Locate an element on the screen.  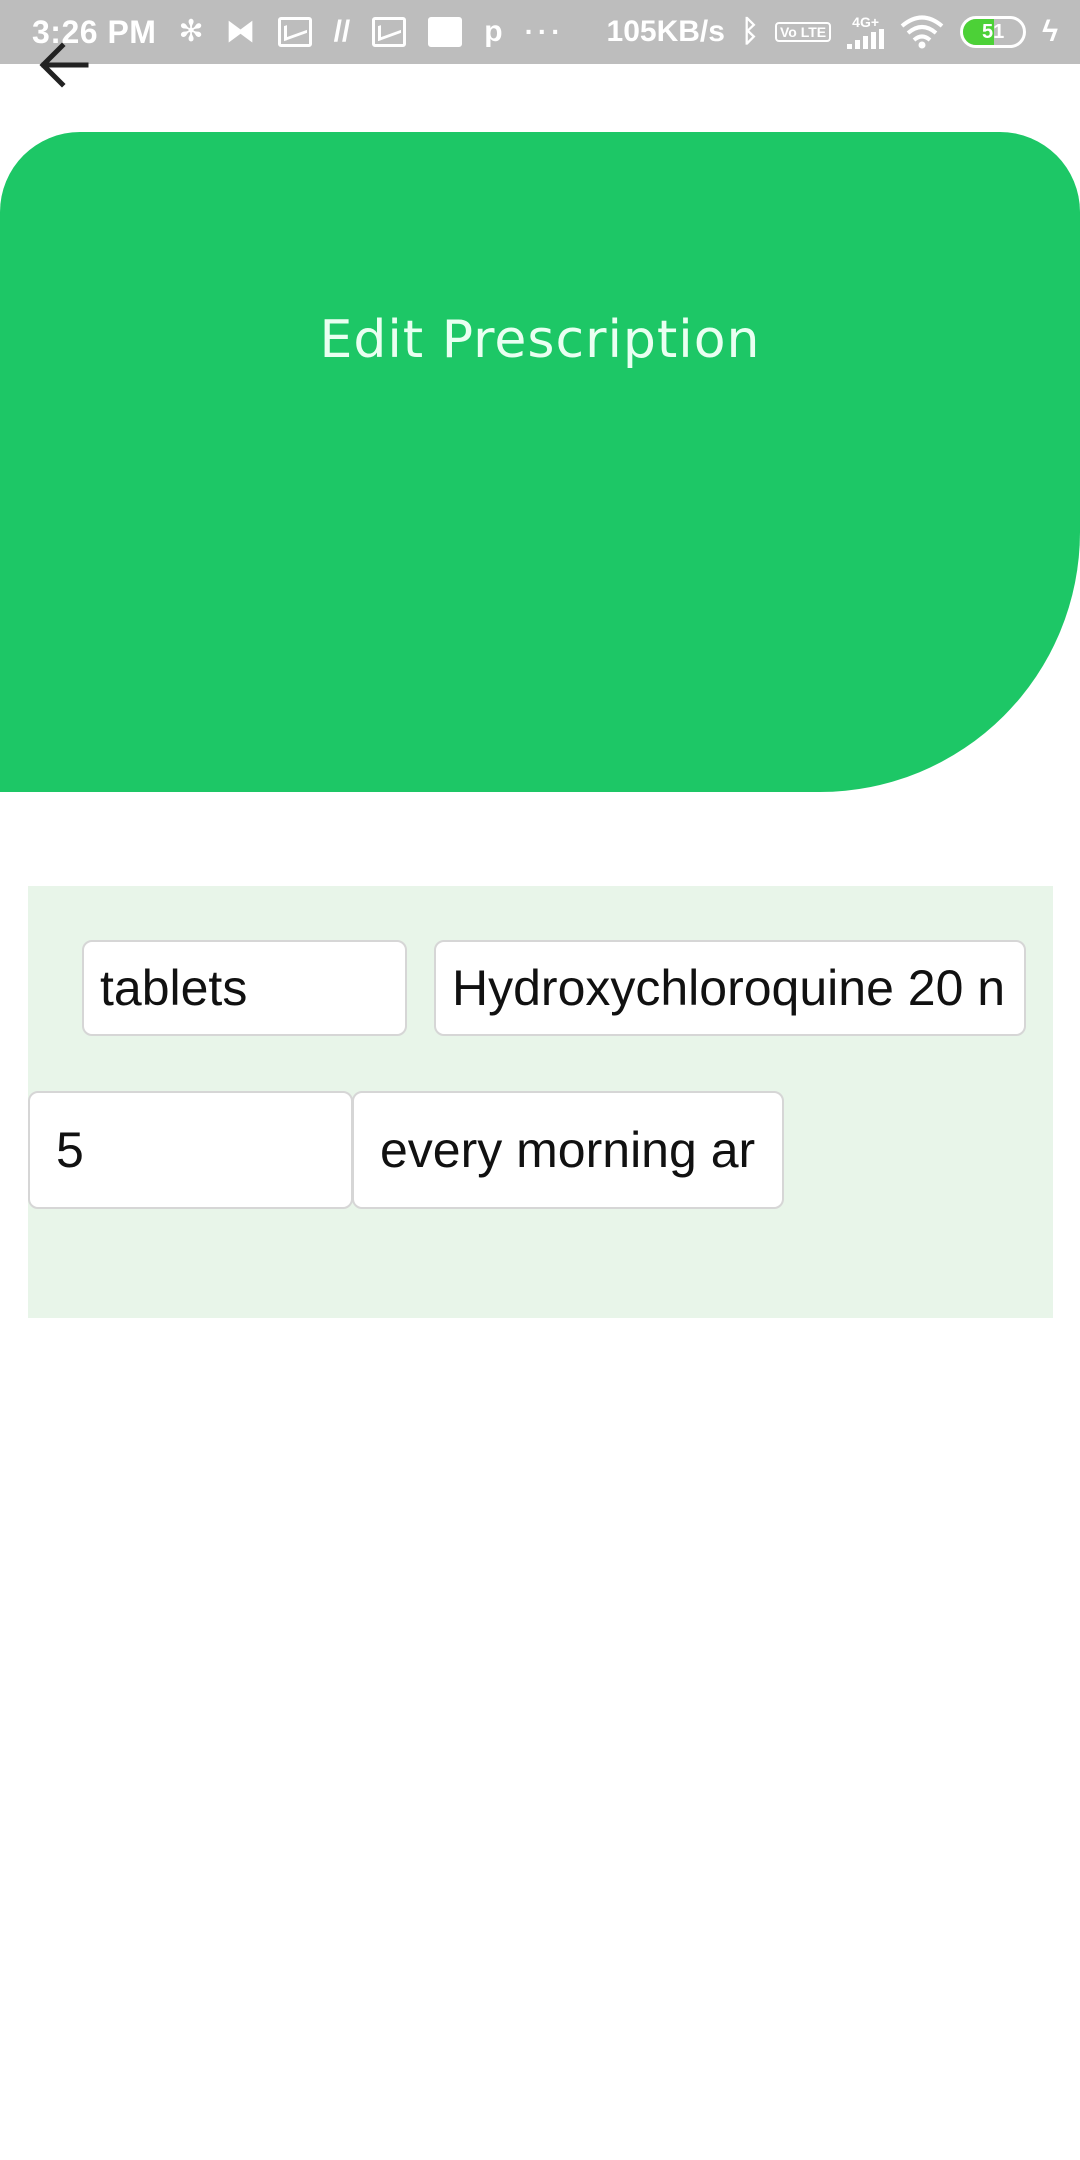
signal-bars-icon is located at coordinates (866, 39).